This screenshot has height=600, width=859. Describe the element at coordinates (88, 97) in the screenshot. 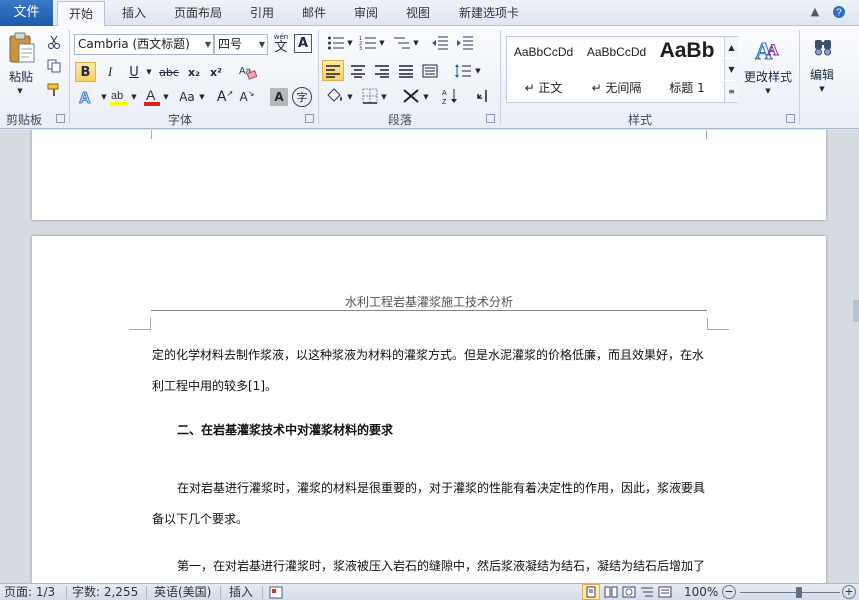

I see `text-effects-icon: A` at that location.